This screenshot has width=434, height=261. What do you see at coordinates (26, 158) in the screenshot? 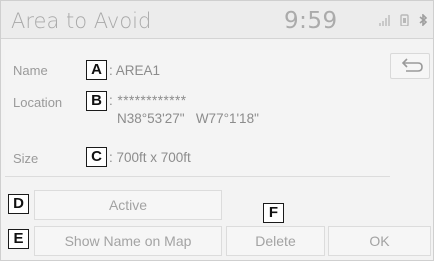
I see `size-label: Size` at bounding box center [26, 158].